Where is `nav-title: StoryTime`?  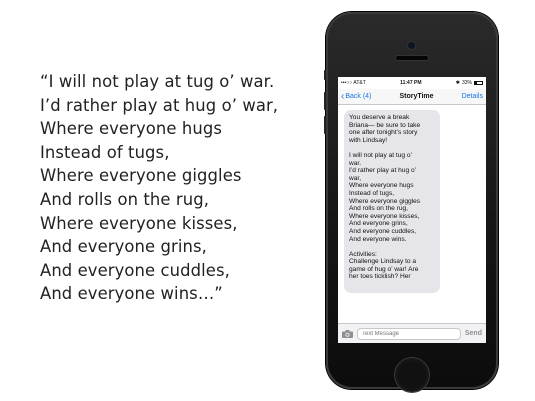 nav-title: StoryTime is located at coordinates (416, 96).